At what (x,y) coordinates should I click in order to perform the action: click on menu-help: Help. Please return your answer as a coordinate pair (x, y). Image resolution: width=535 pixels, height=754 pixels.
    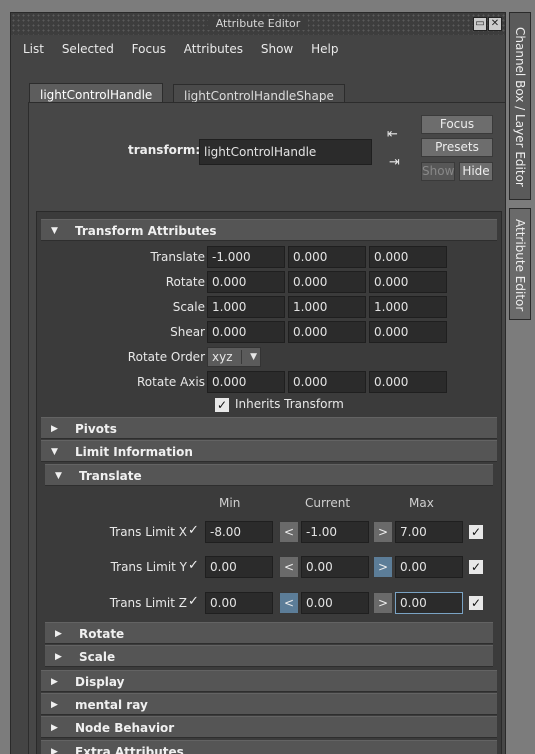
    Looking at the image, I should click on (324, 49).